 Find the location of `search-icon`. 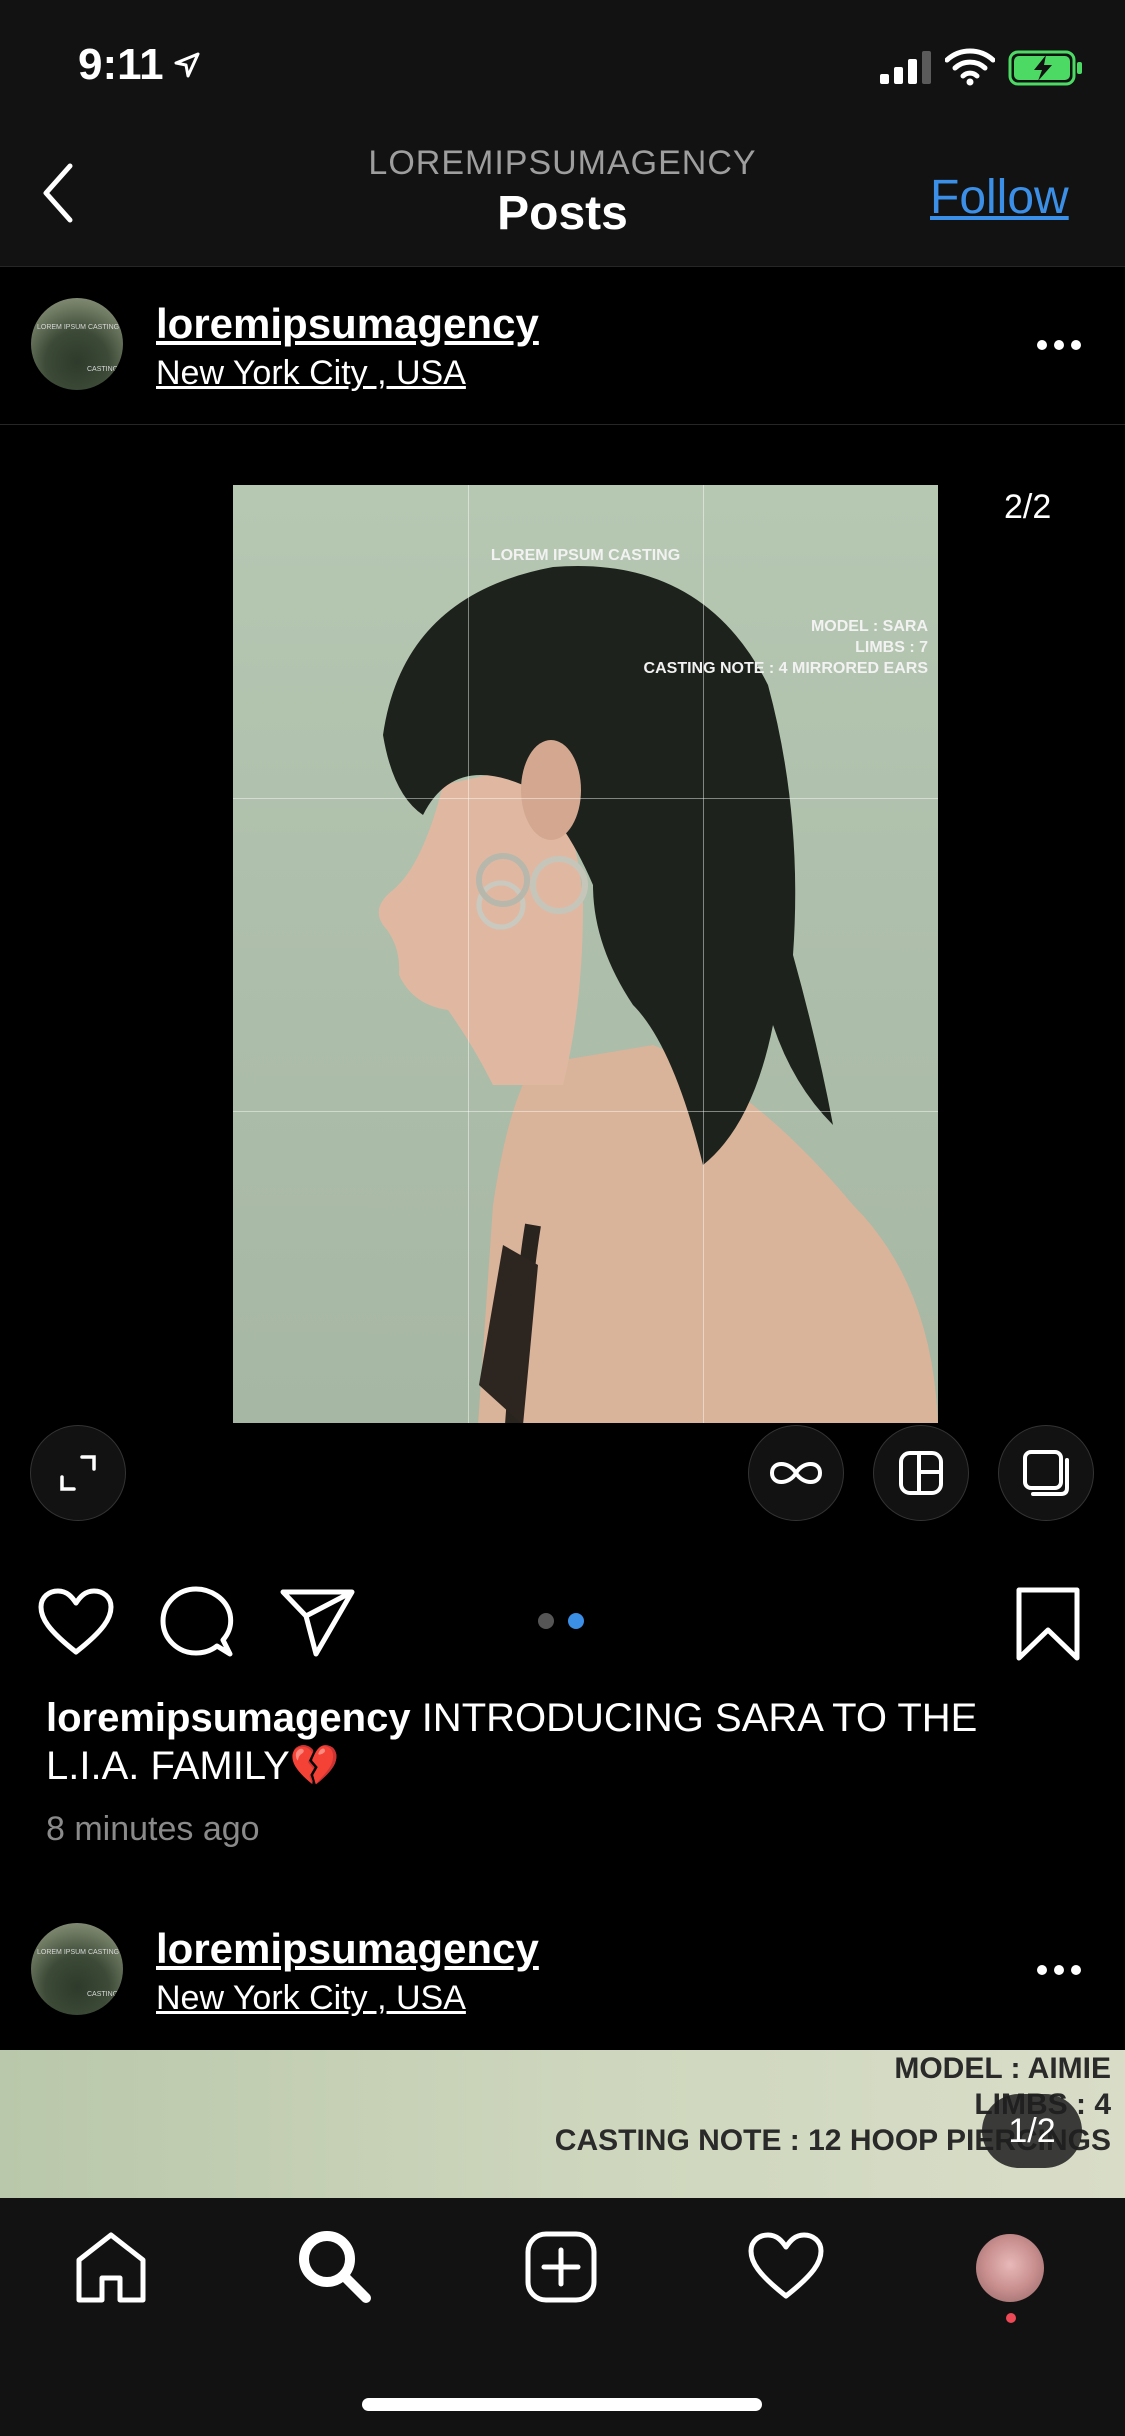

search-icon is located at coordinates (334, 2266).